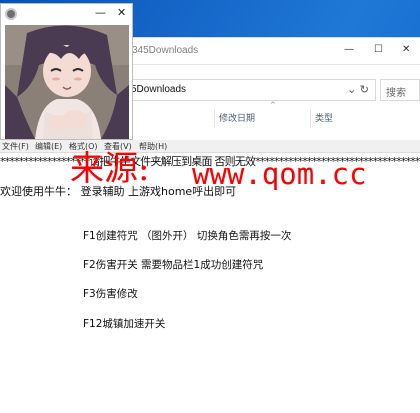  I want to click on option-f12: F12城镇加速开关, so click(124, 324).